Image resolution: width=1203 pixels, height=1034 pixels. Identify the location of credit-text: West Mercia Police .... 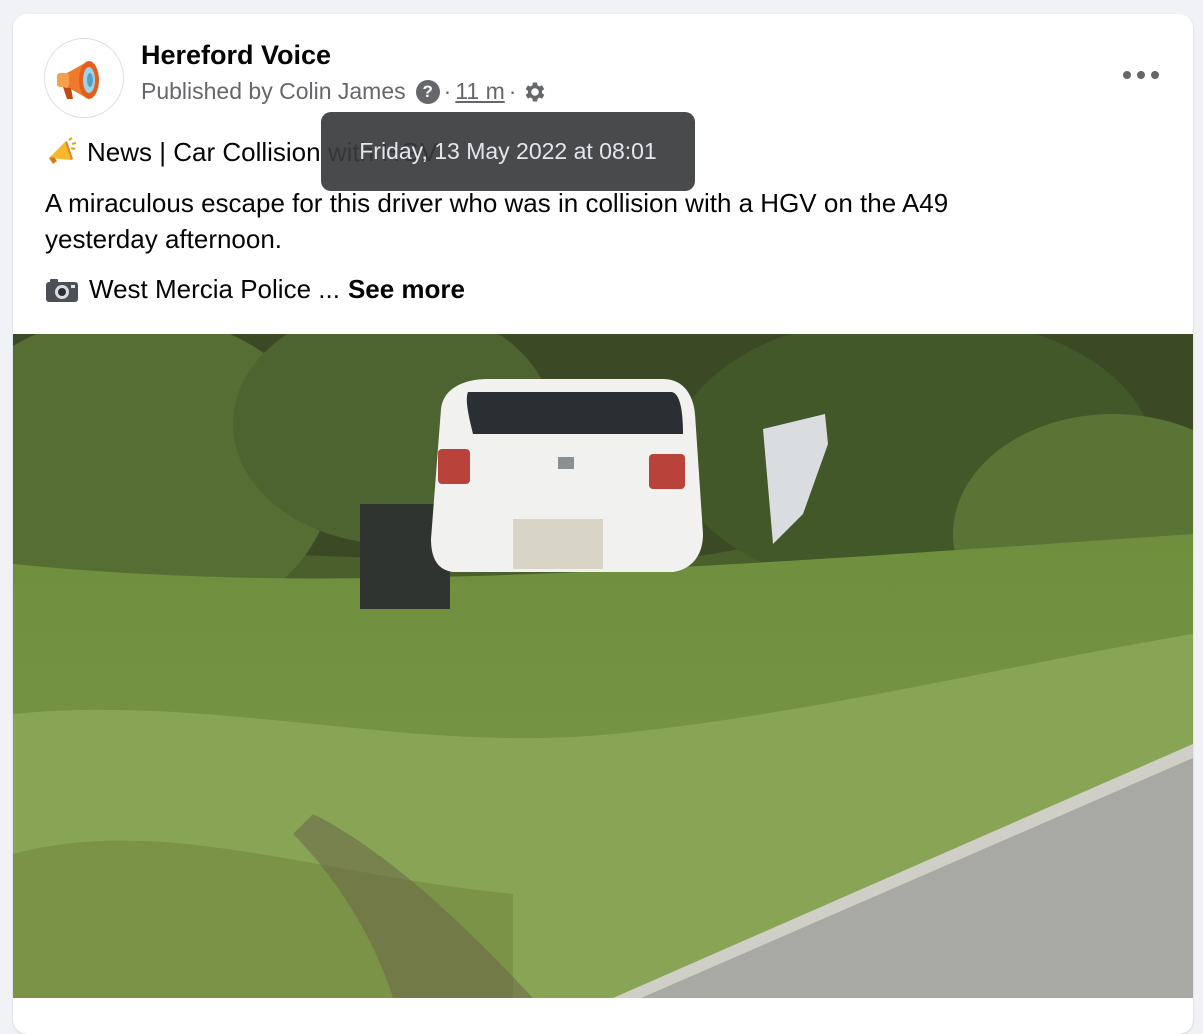
(214, 289).